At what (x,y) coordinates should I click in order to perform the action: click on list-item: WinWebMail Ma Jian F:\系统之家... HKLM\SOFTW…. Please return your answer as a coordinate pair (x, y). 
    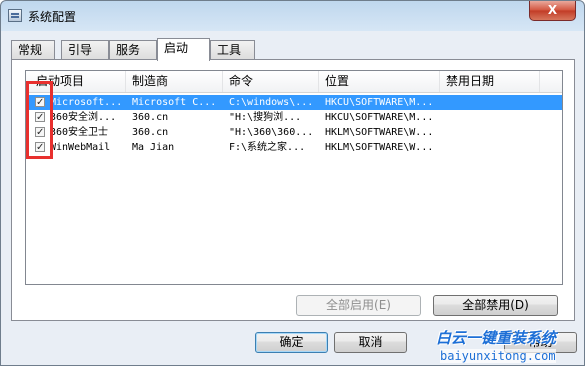
    Looking at the image, I should click on (294, 147).